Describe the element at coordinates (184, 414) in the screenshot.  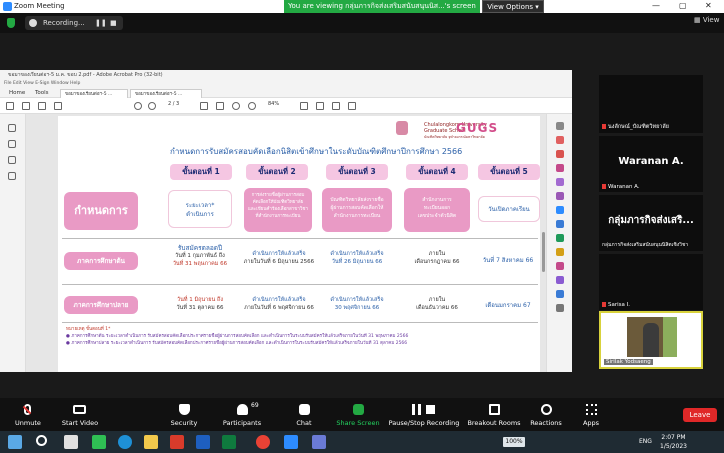
I see `security-button: Security` at that location.